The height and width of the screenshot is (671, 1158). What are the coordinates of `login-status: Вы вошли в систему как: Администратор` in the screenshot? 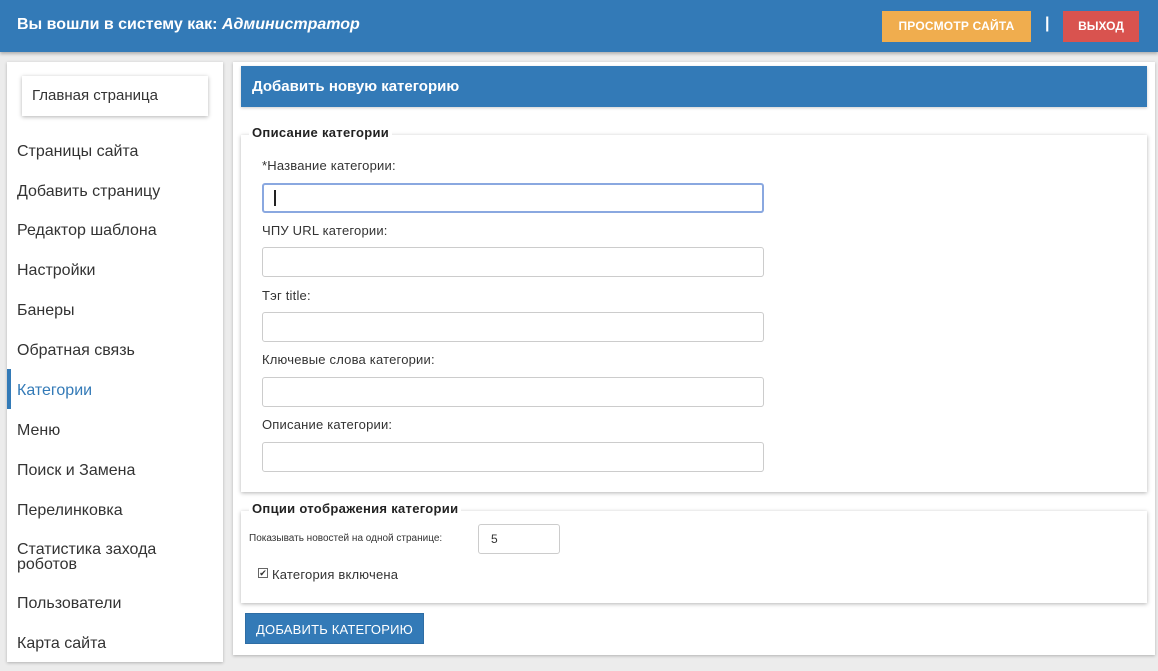 It's located at (188, 25).